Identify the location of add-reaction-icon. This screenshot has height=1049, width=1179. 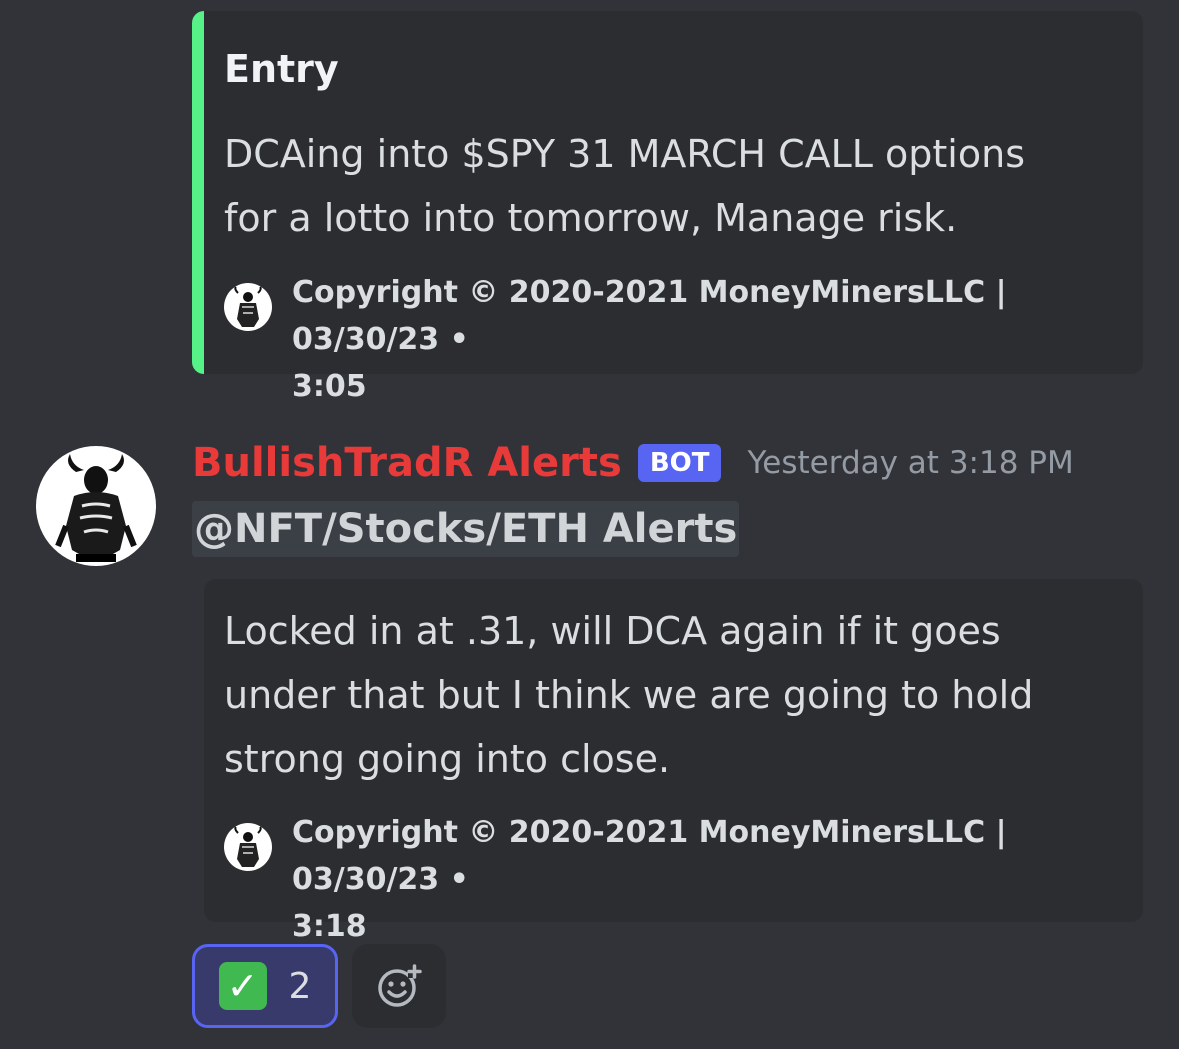
(400, 985).